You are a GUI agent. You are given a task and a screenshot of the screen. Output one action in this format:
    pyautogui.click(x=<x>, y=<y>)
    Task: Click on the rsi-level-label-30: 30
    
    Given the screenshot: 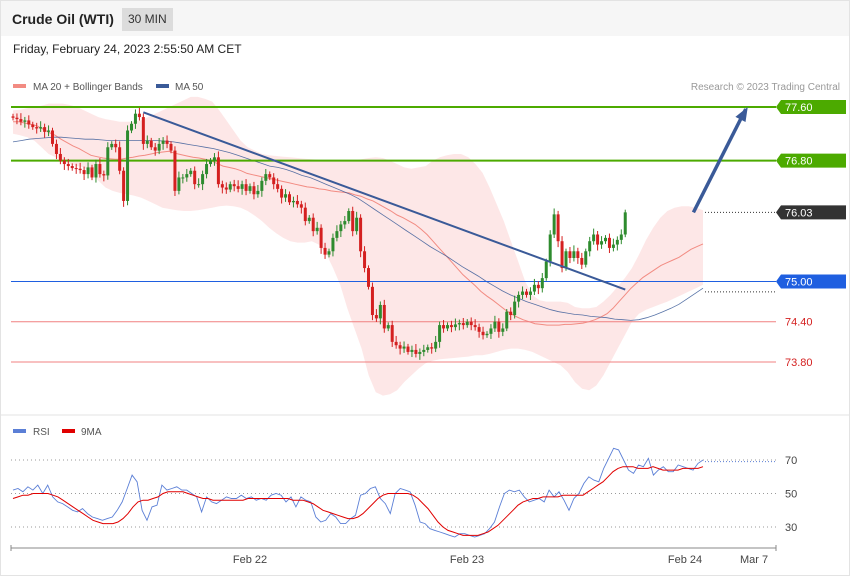 What is the action you would take?
    pyautogui.click(x=791, y=528)
    